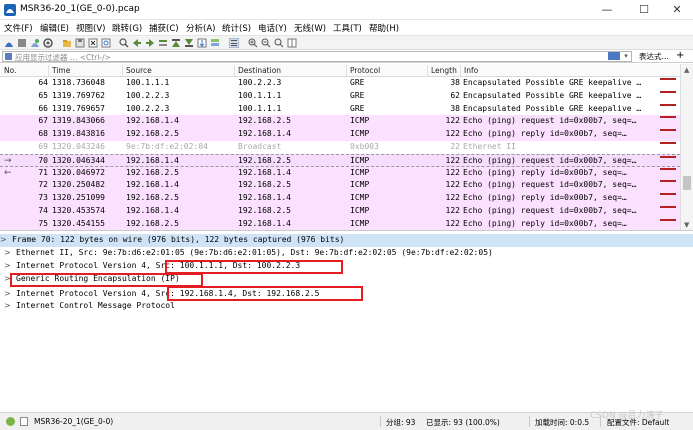 The width and height of the screenshot is (693, 430). I want to click on scroll-up-icon: ▲, so click(686, 70).